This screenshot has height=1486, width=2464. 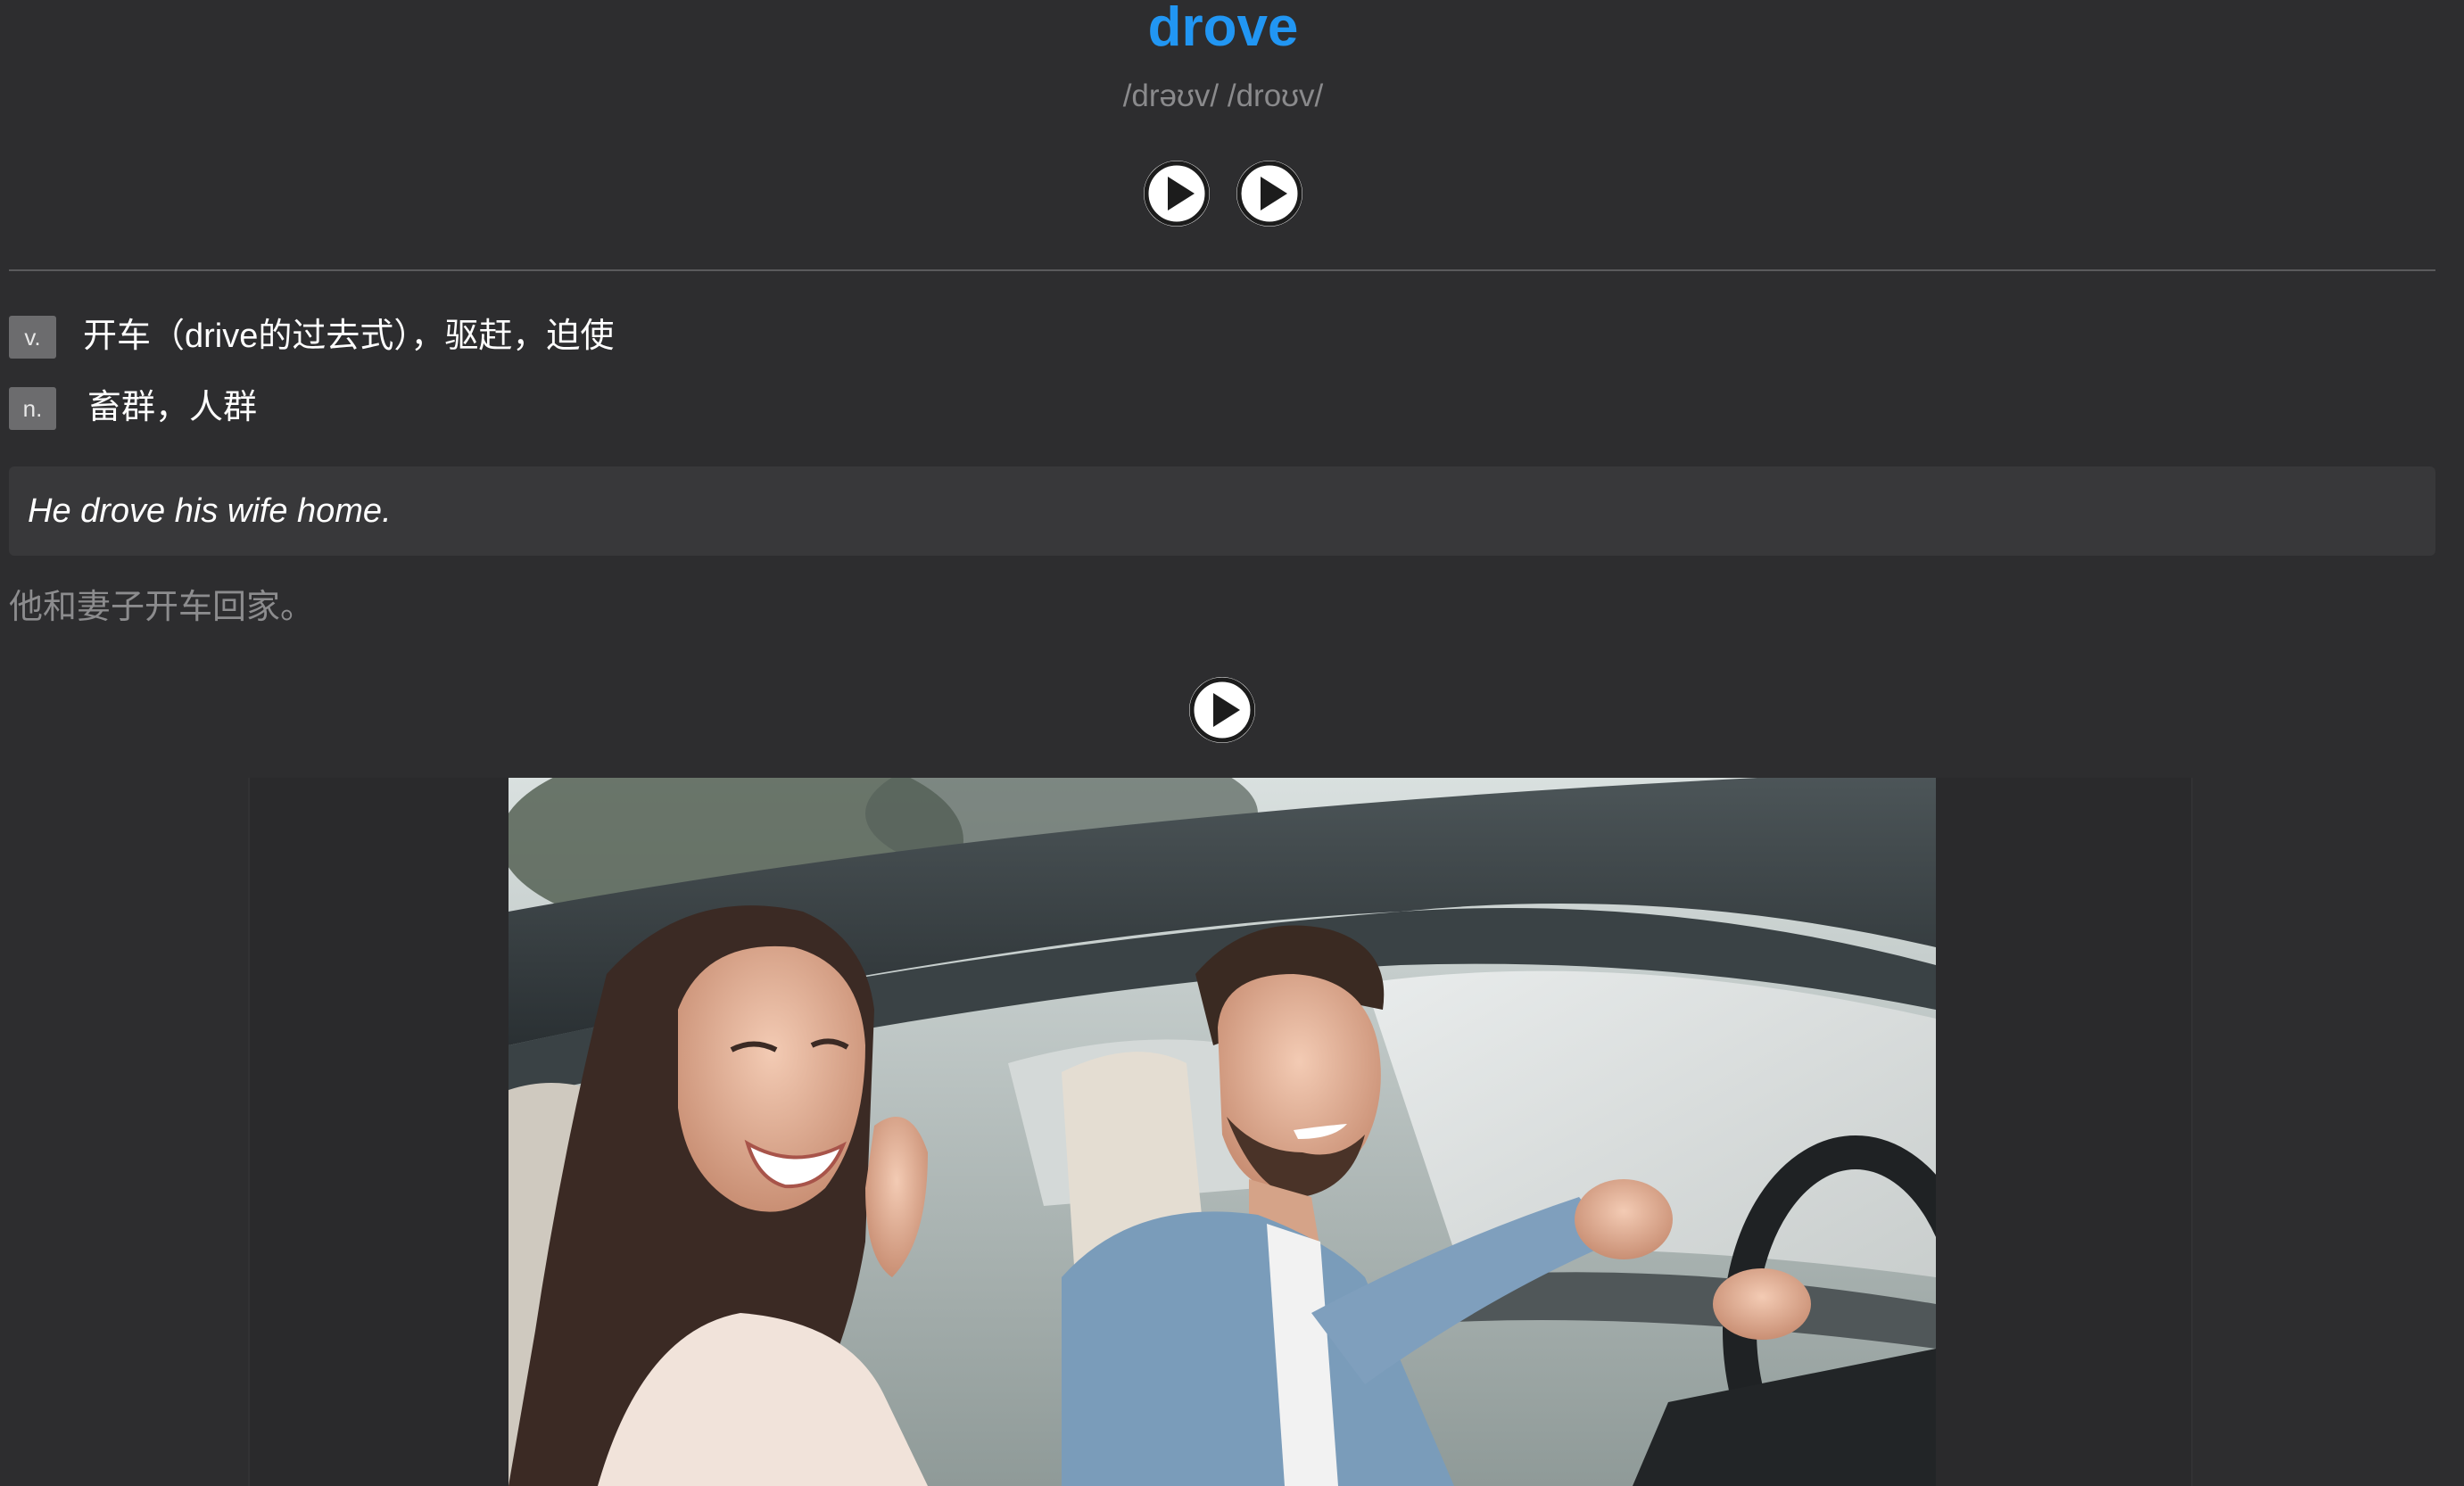 I want to click on phonetic-transcription: /drəʊv/ /droʊv/, so click(x=1223, y=95).